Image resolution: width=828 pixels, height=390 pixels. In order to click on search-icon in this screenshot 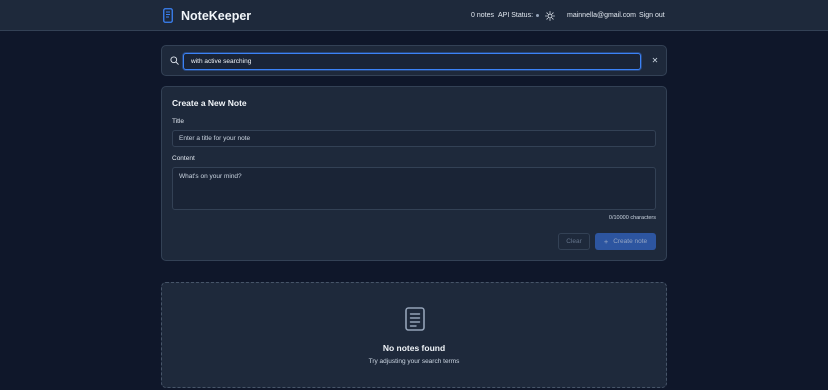, I will do `click(174, 60)`.